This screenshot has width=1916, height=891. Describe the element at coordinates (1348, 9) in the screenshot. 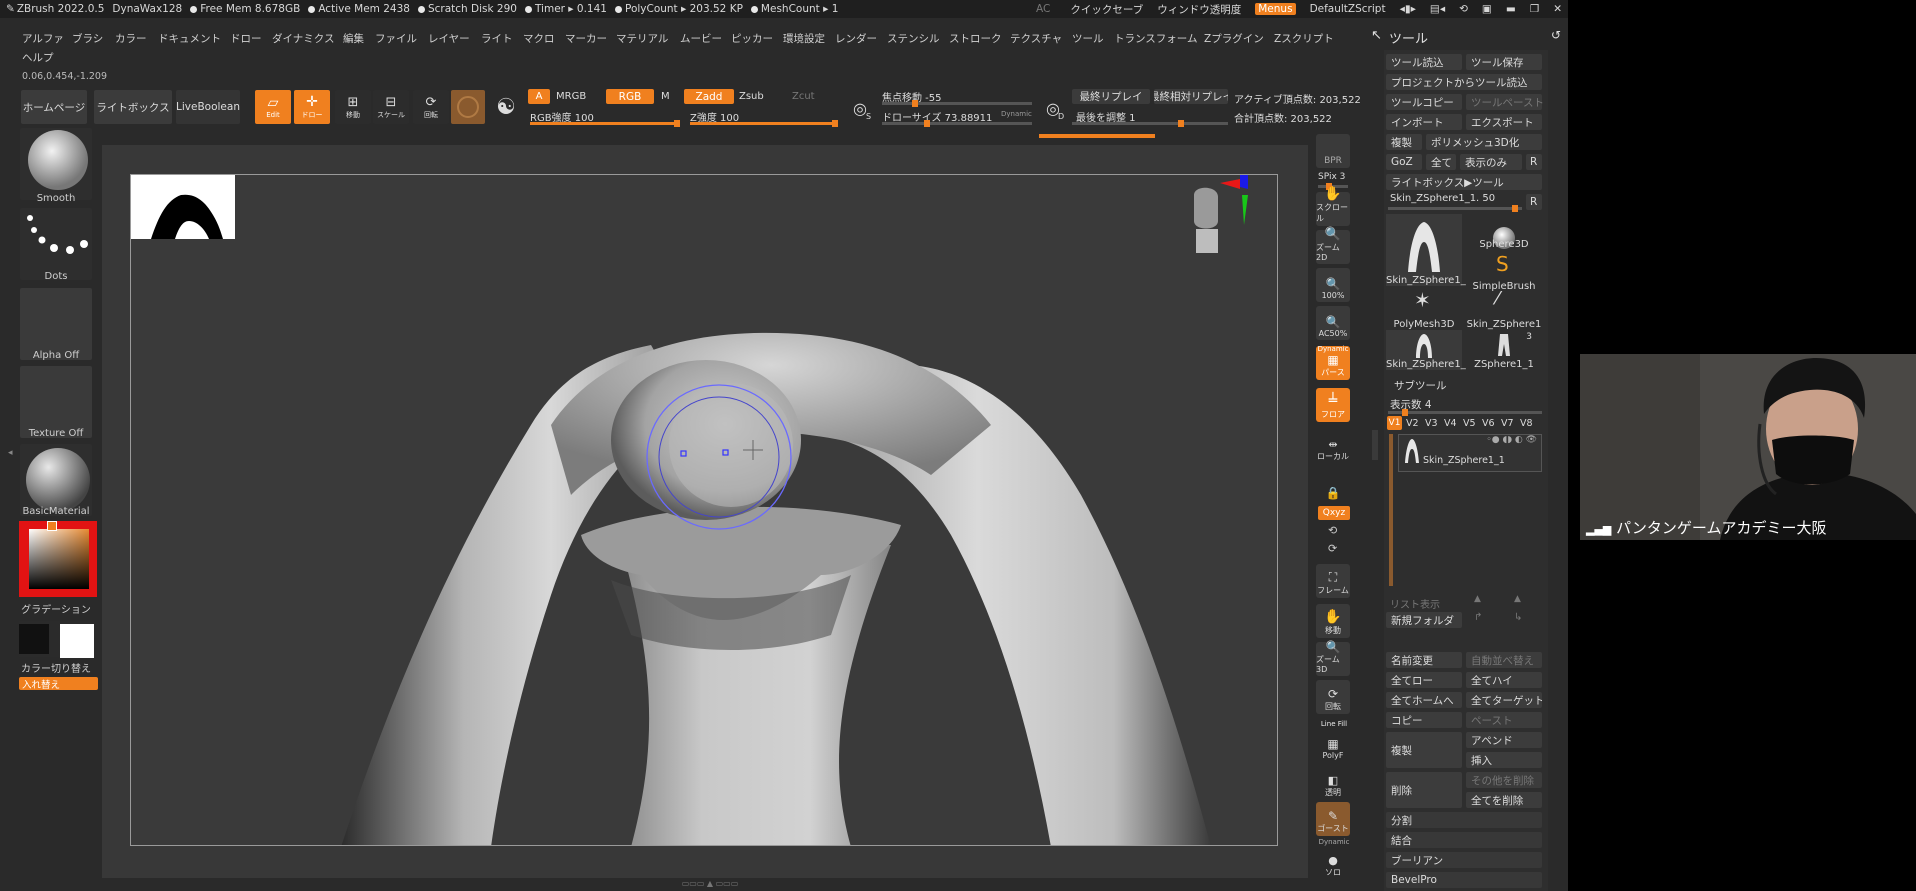

I see `default-zscript-button: DefaultZScript` at that location.